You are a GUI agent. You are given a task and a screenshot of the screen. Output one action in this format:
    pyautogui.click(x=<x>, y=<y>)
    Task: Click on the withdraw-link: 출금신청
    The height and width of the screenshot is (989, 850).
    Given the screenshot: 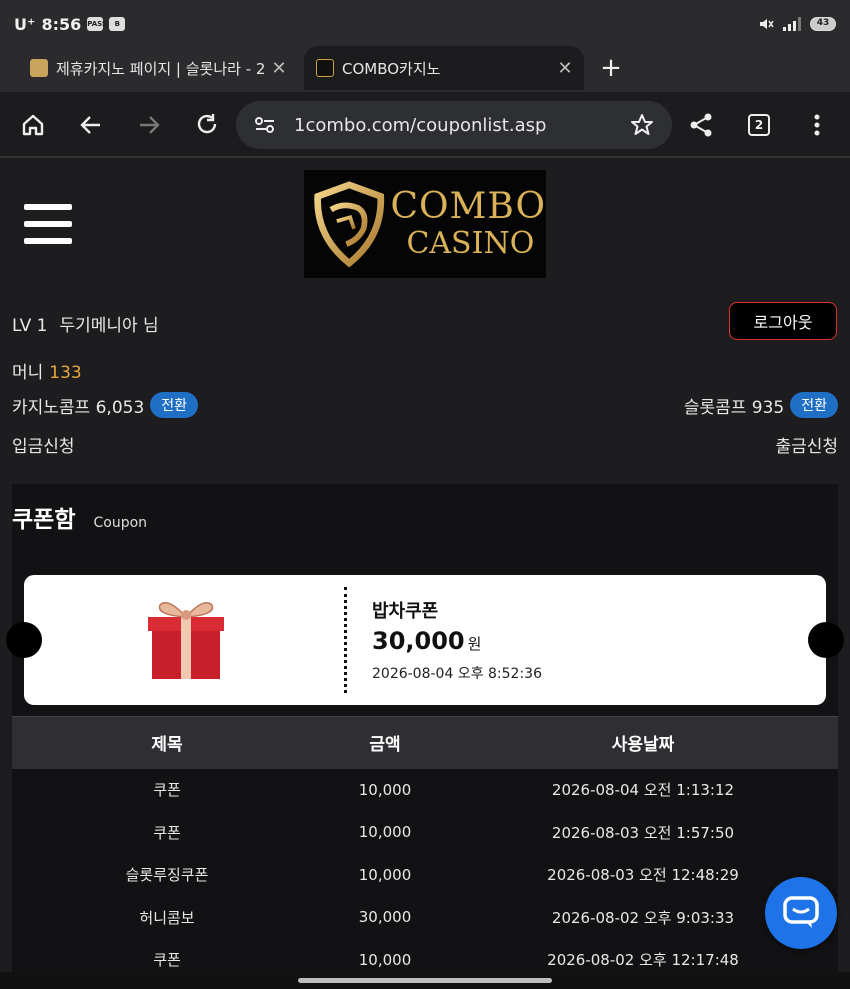 What is the action you would take?
    pyautogui.click(x=806, y=444)
    